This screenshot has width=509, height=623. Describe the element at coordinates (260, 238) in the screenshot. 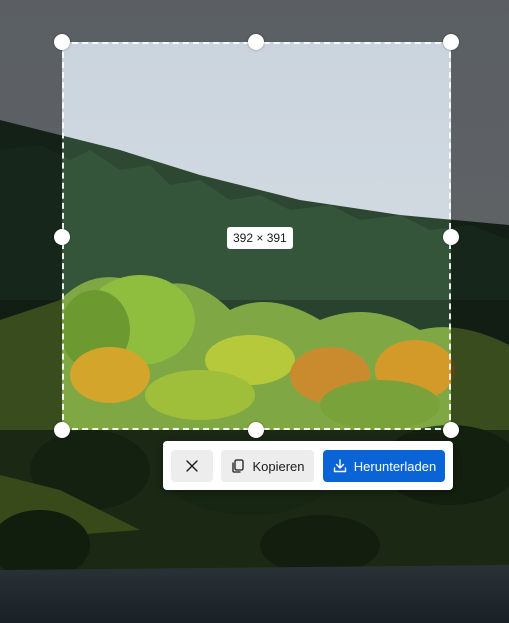

I see `selection-size-label: 392 × 391` at that location.